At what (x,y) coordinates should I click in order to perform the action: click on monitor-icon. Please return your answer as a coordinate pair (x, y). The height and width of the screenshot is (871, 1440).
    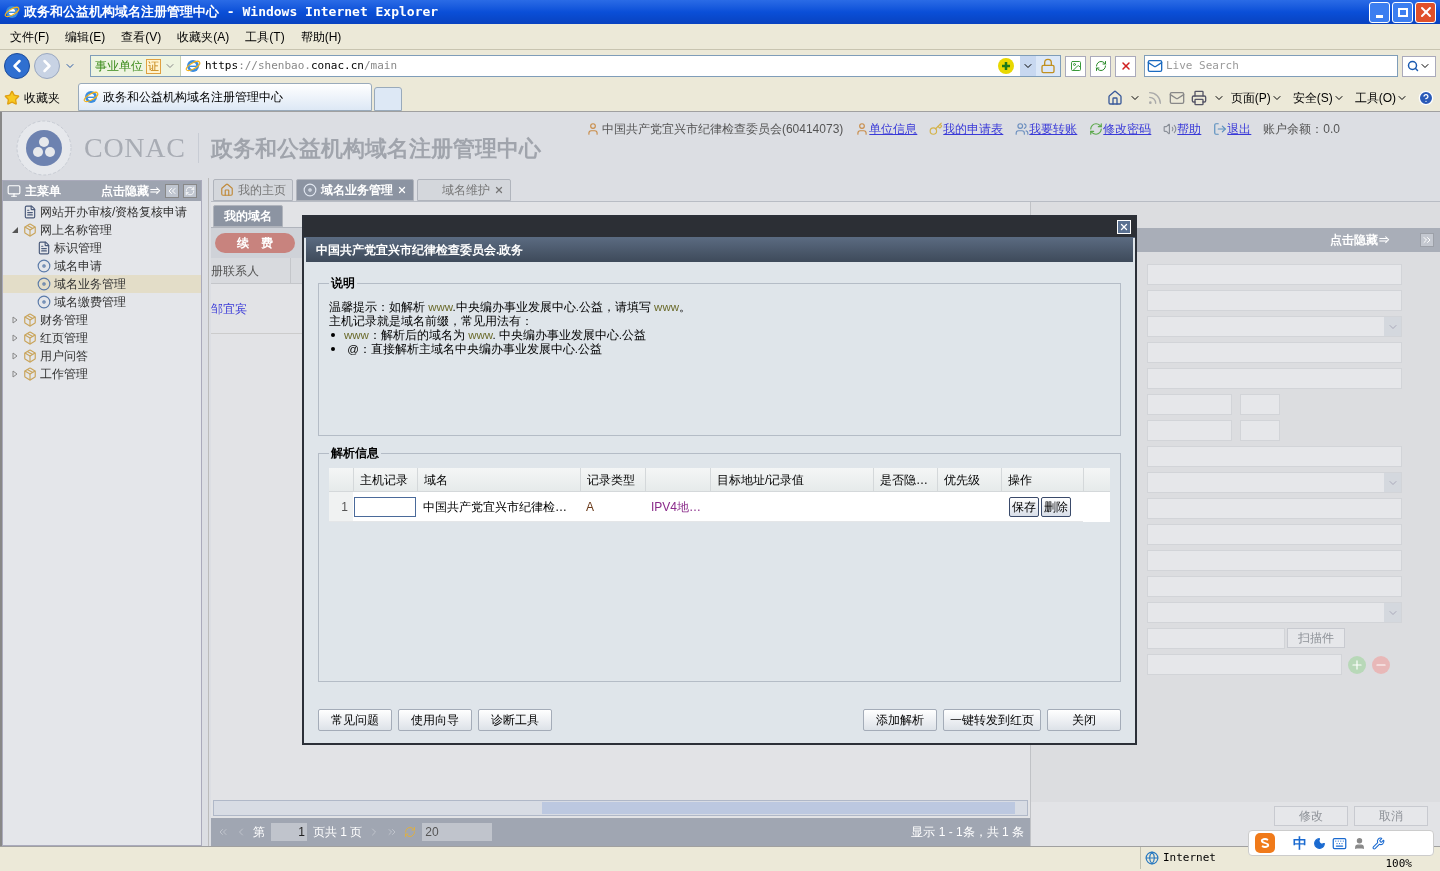
    Looking at the image, I should click on (14, 191).